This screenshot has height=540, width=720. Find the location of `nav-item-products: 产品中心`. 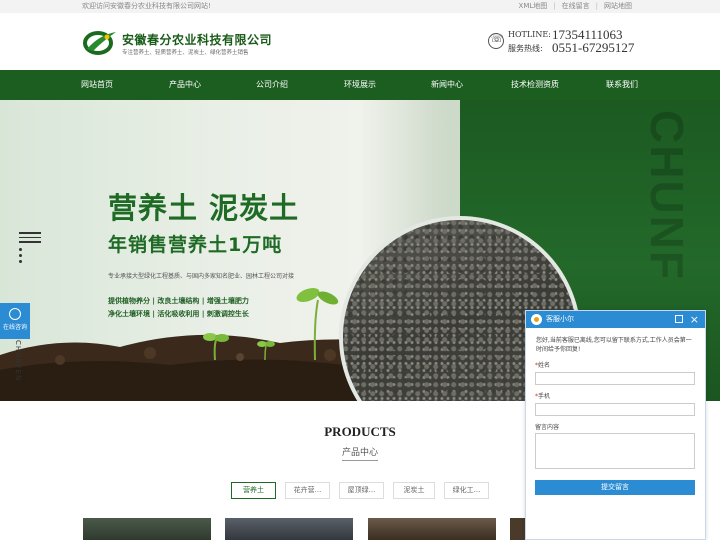

nav-item-products: 产品中心 is located at coordinates (185, 85).